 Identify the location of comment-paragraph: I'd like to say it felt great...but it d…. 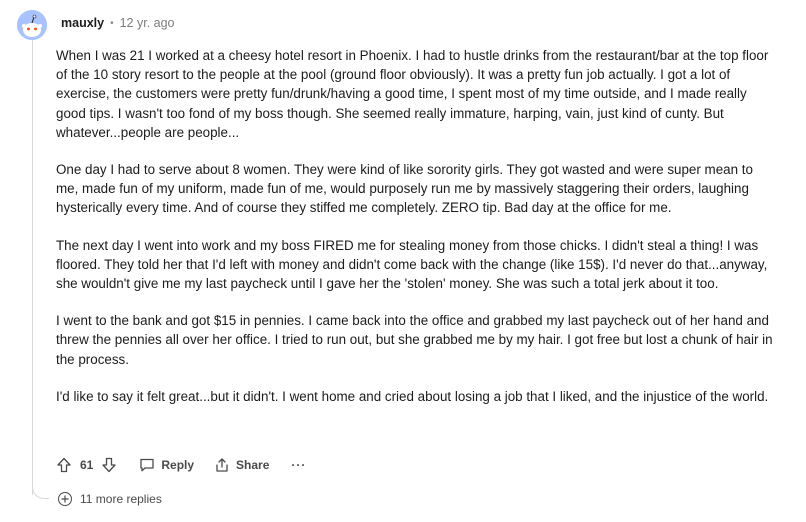
(412, 396).